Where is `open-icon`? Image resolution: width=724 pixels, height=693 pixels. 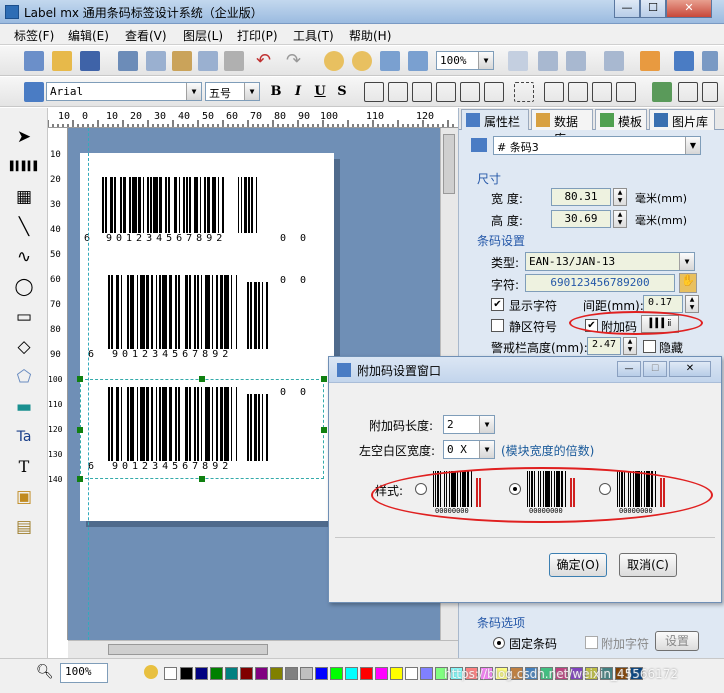 open-icon is located at coordinates (62, 61).